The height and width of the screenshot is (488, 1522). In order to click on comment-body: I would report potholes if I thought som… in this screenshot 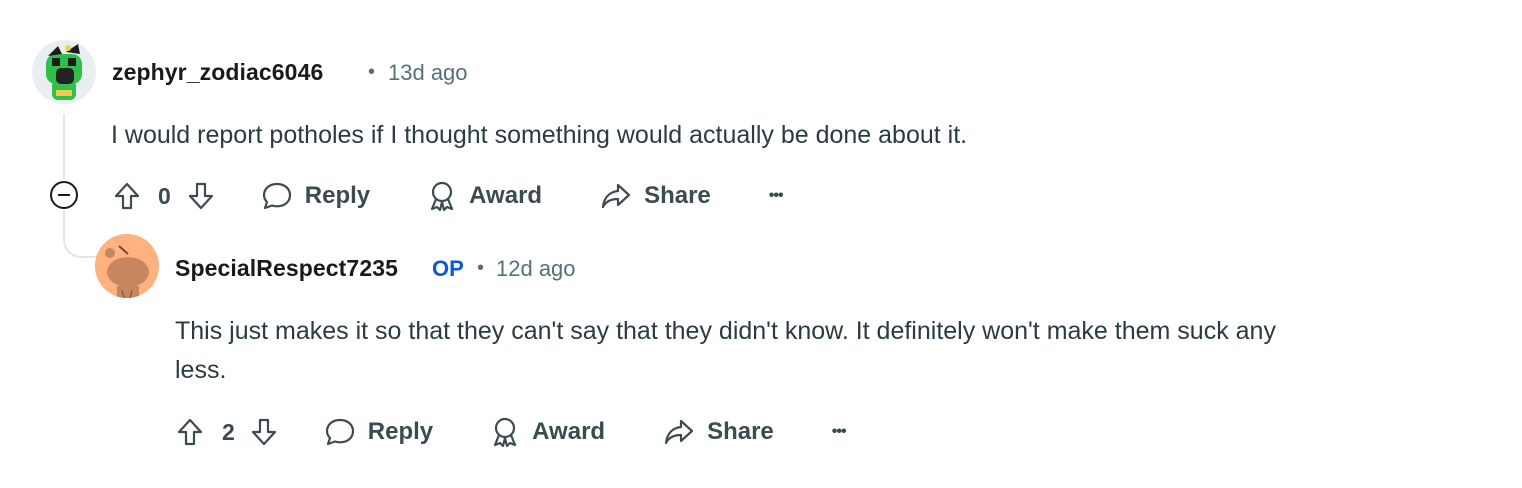, I will do `click(539, 135)`.